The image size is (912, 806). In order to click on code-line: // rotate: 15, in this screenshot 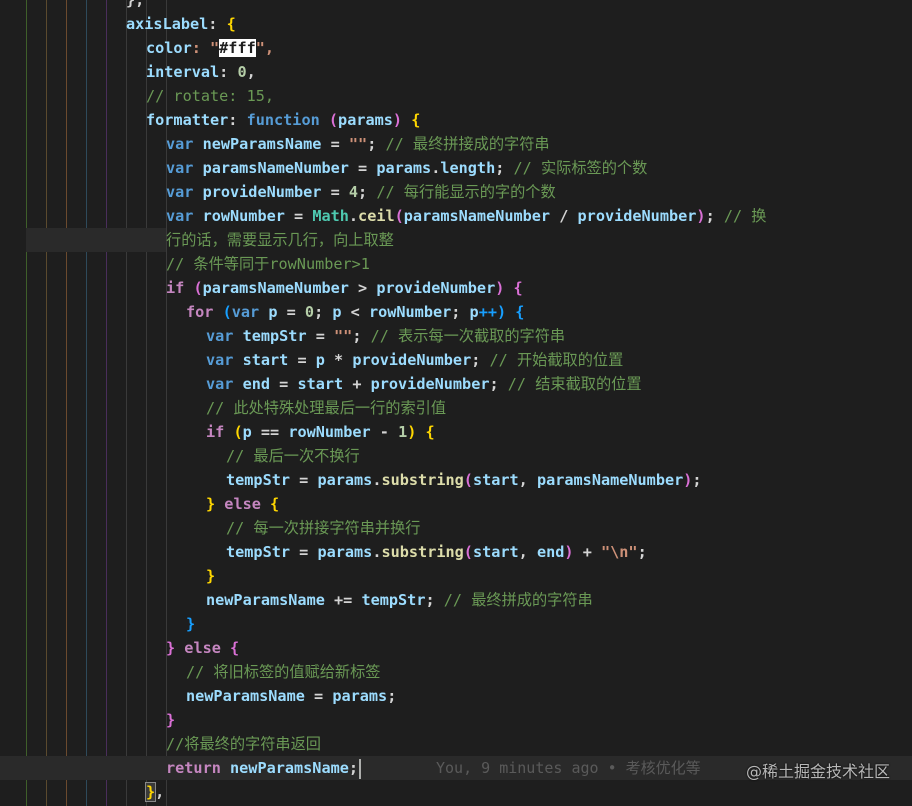, I will do `click(456, 96)`.